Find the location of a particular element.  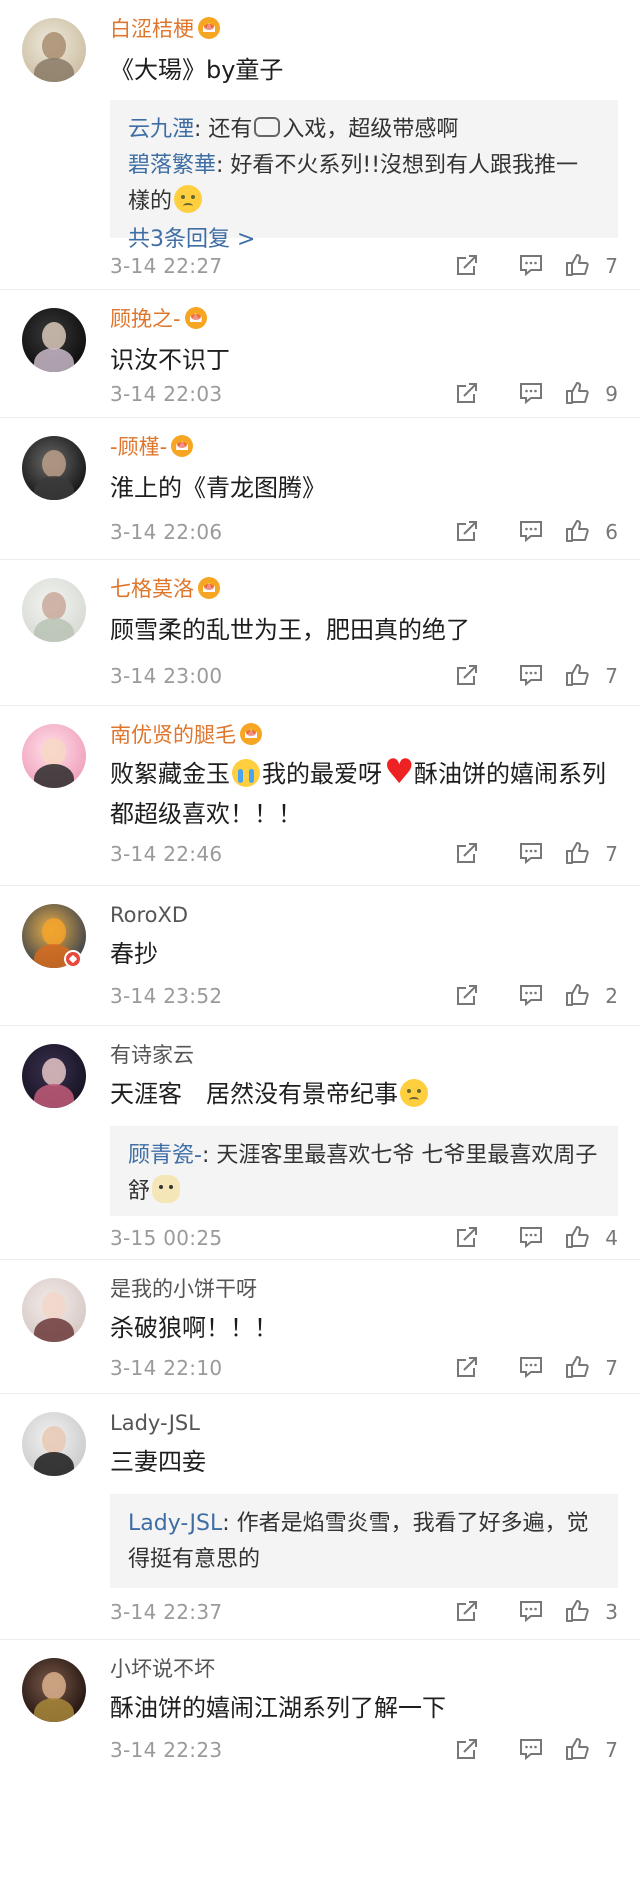

timestamp: 3-14 22:23 is located at coordinates (166, 1750).